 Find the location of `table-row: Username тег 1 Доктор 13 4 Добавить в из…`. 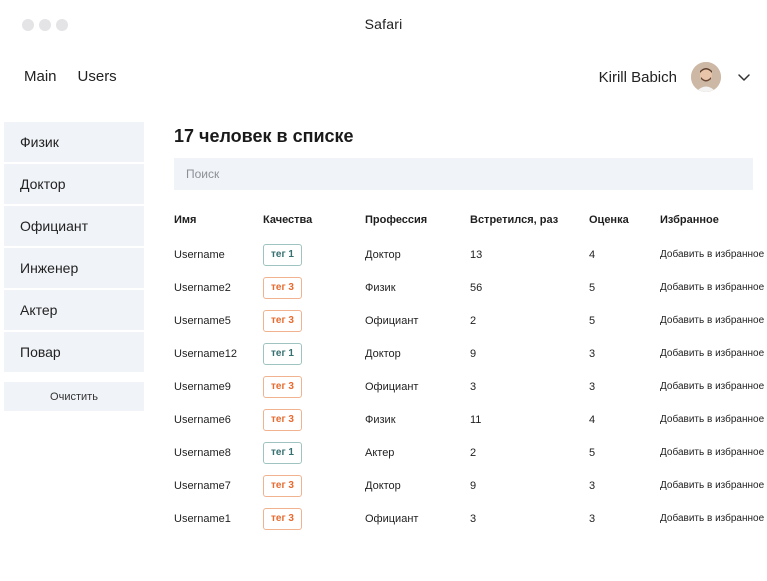

table-row: Username тег 1 Доктор 13 4 Добавить в из… is located at coordinates (470, 254).